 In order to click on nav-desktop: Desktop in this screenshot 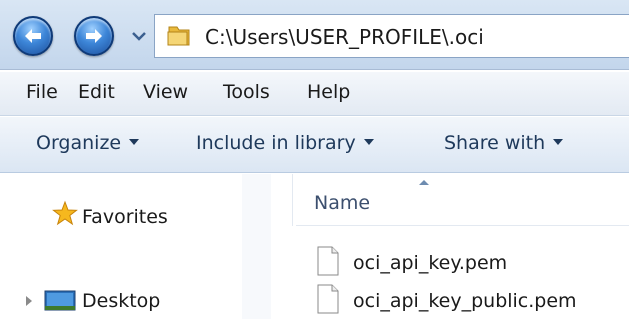, I will do `click(121, 301)`.